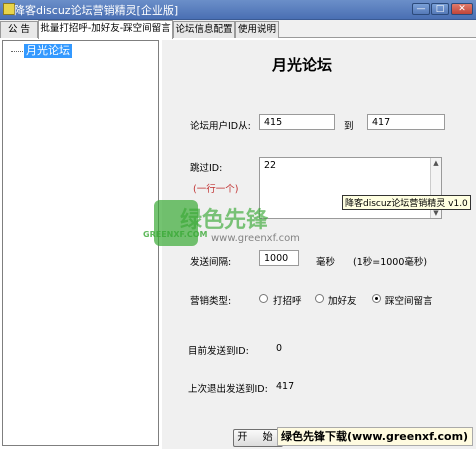  I want to click on scroll-up-icon: ▲, so click(436, 163).